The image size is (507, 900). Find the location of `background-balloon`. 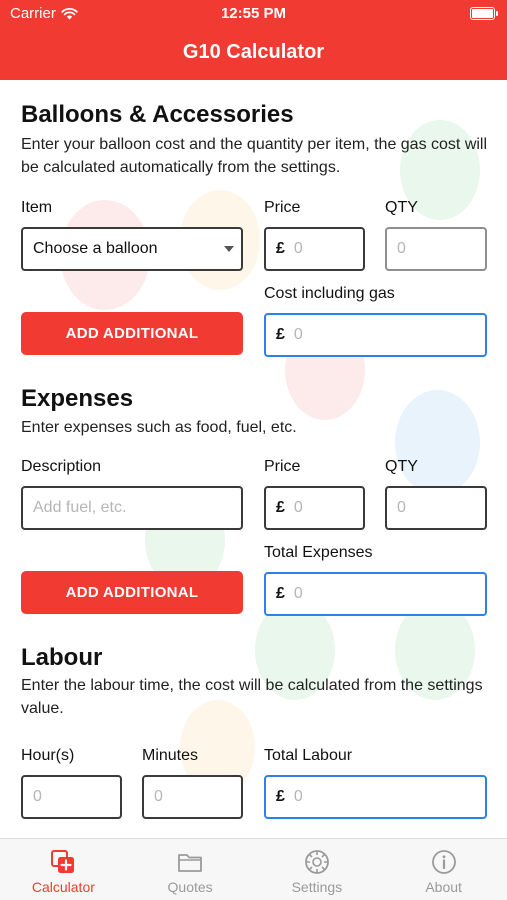

background-balloon is located at coordinates (437, 442).